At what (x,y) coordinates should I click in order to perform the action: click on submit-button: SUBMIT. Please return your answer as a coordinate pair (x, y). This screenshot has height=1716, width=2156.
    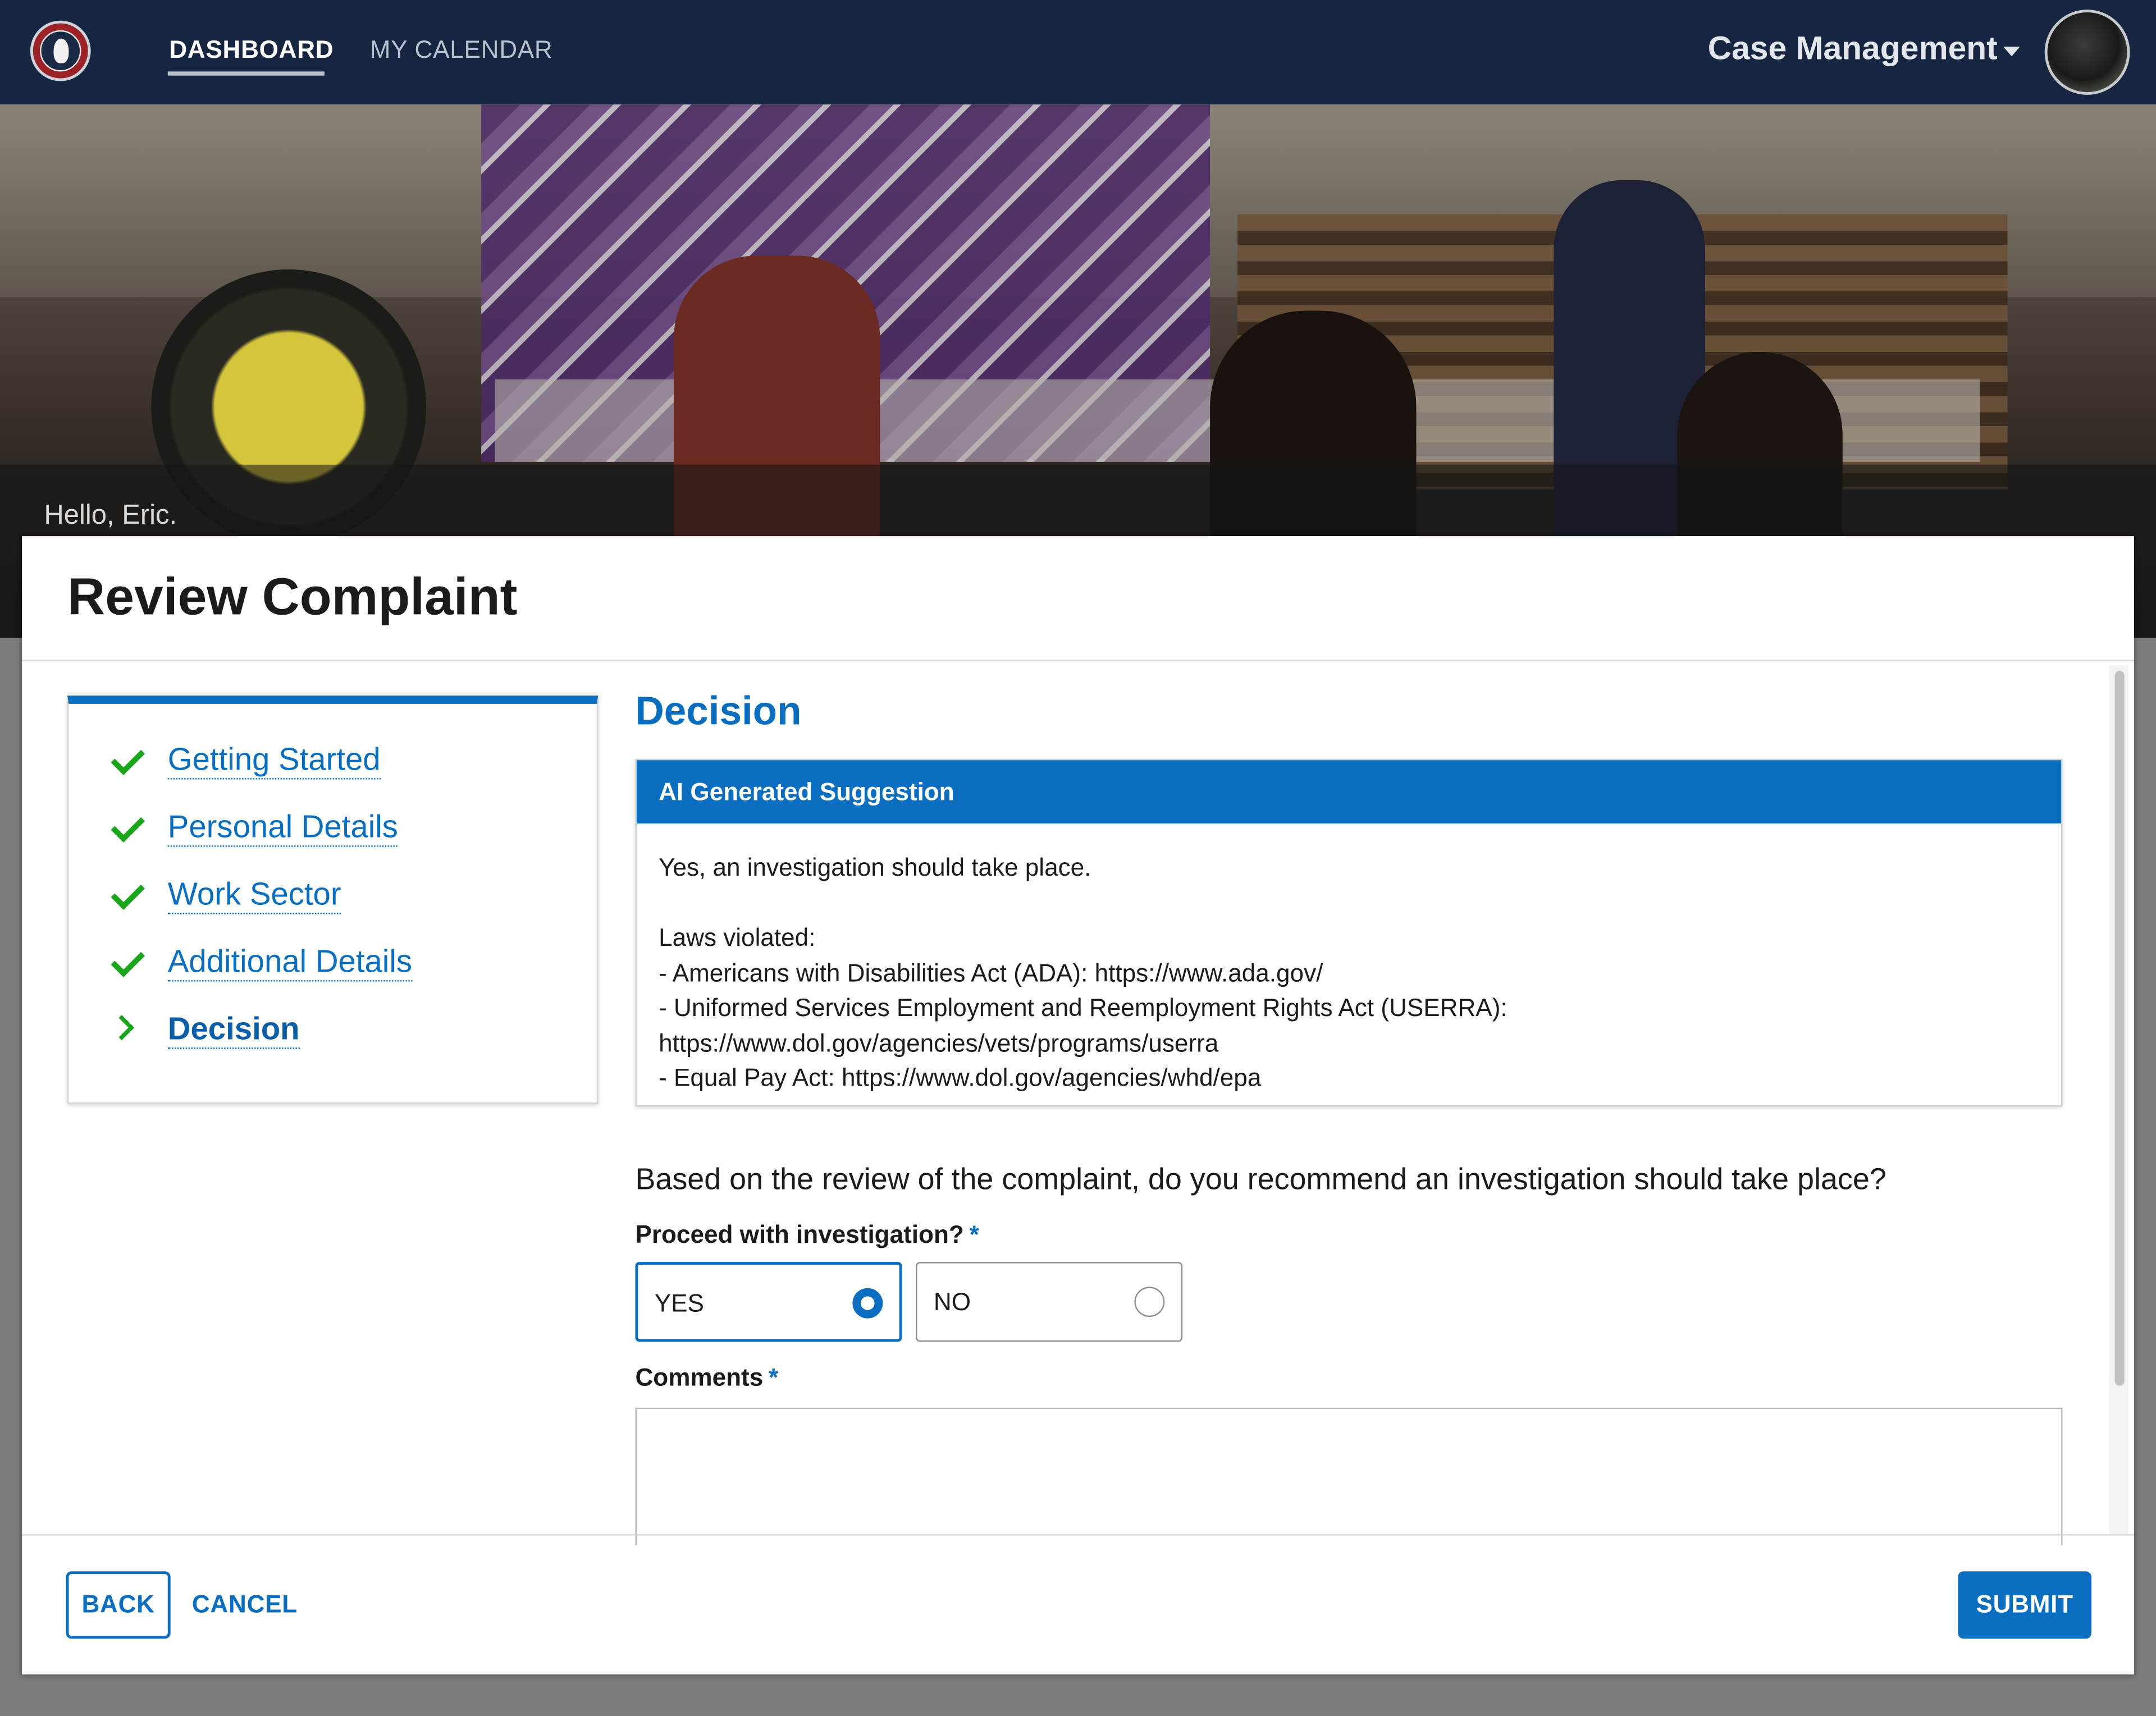
    Looking at the image, I should click on (2024, 1605).